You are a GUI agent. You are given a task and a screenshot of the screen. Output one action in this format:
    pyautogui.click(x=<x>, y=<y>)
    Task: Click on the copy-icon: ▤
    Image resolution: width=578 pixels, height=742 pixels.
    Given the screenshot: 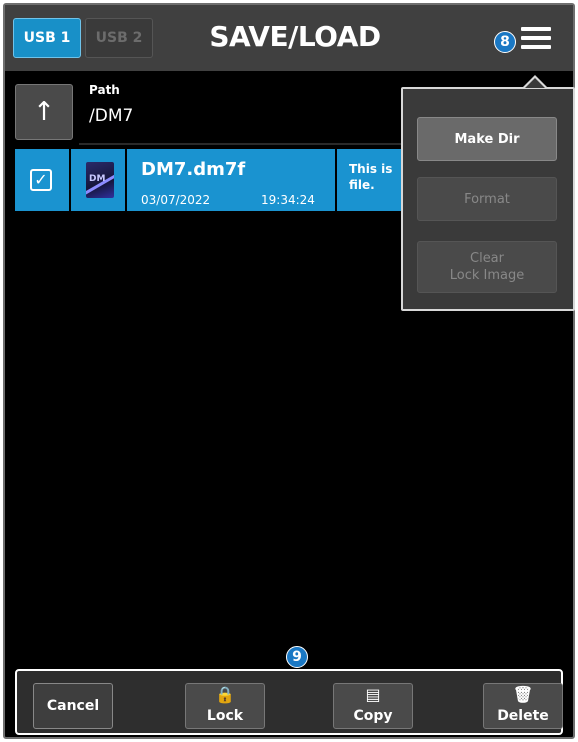 What is the action you would take?
    pyautogui.click(x=373, y=694)
    